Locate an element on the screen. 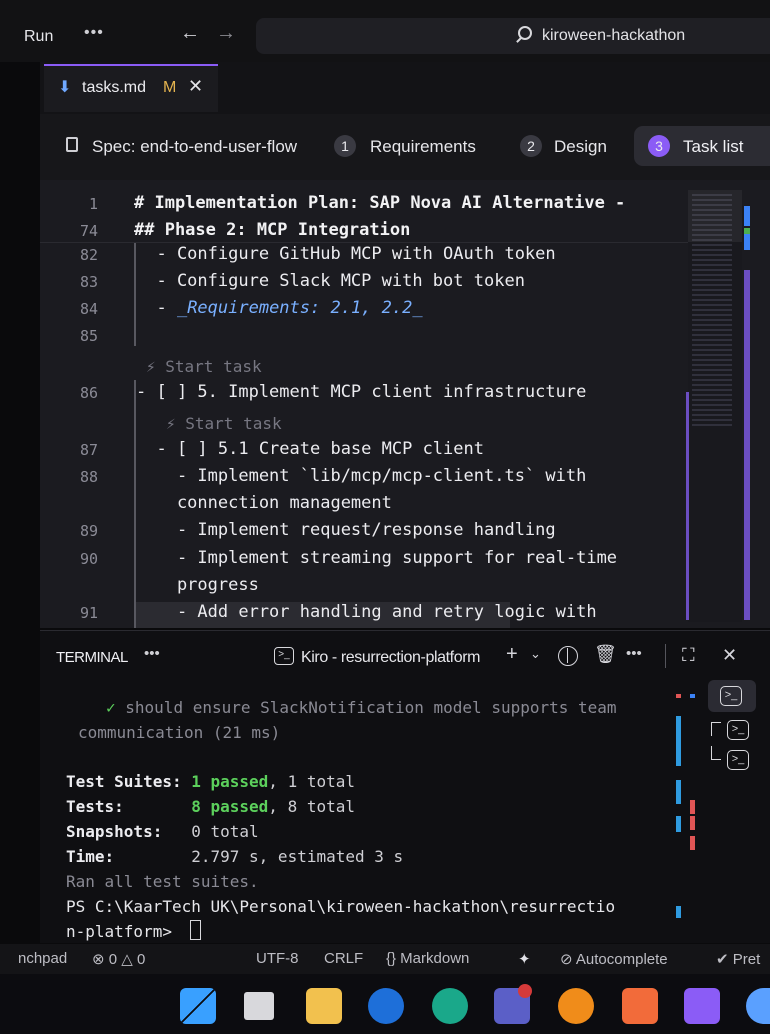 The height and width of the screenshot is (1034, 770). back-arrow-icon: ← is located at coordinates (190, 33).